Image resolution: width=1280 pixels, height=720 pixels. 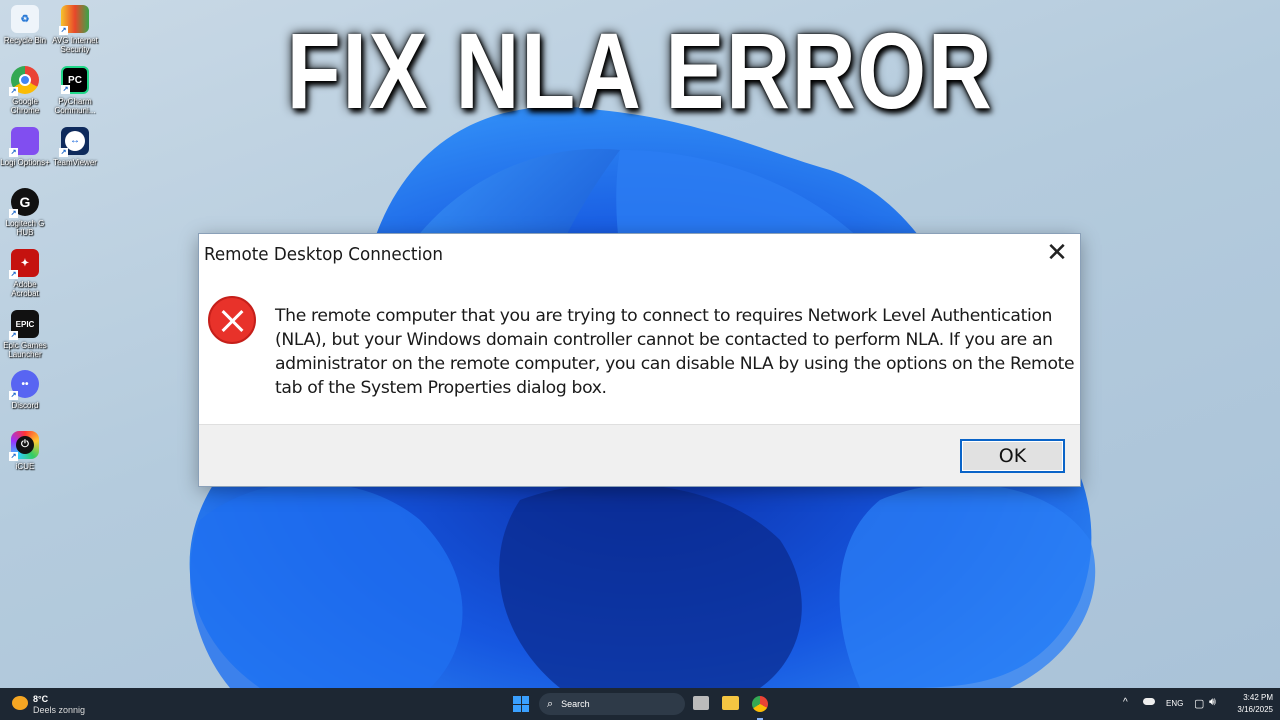 I want to click on ok-button: OK, so click(x=1012, y=456).